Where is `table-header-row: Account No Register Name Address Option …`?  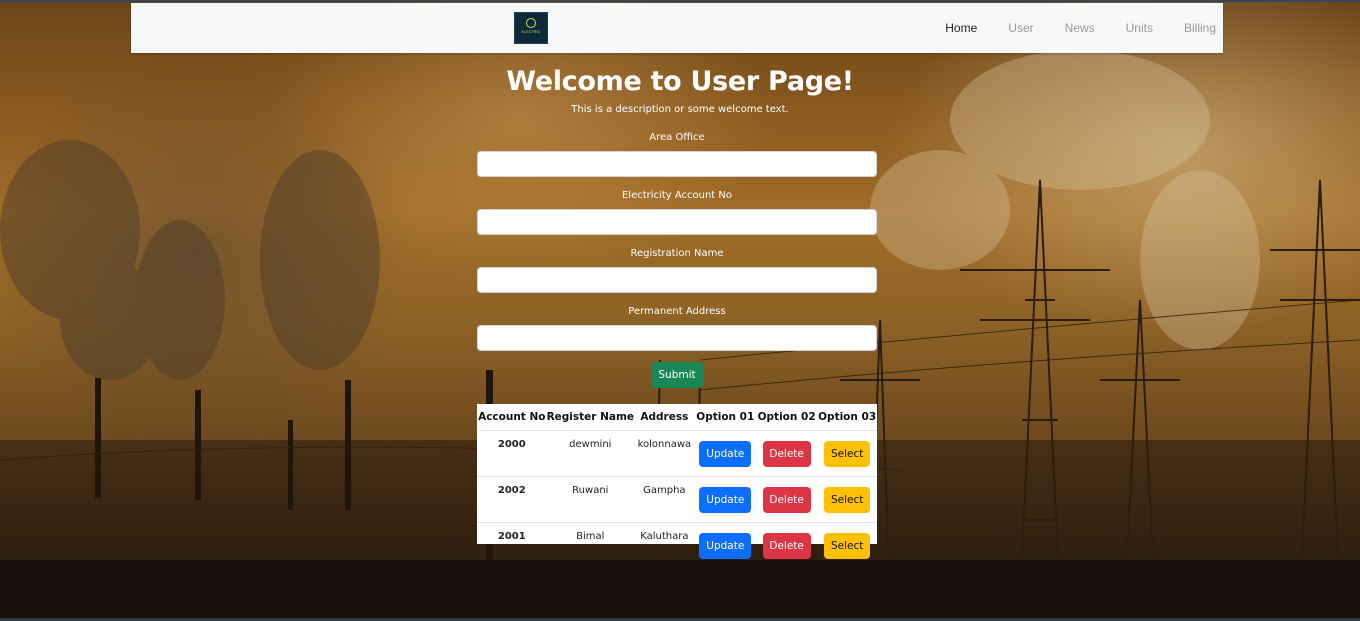
table-header-row: Account No Register Name Address Option … is located at coordinates (677, 417).